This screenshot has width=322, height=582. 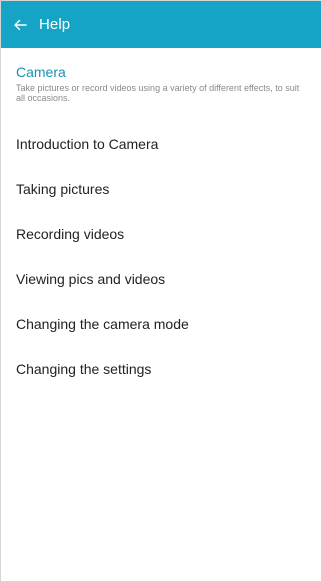 I want to click on topic-introduction-to-camera: Introduction to Camera, so click(x=161, y=143).